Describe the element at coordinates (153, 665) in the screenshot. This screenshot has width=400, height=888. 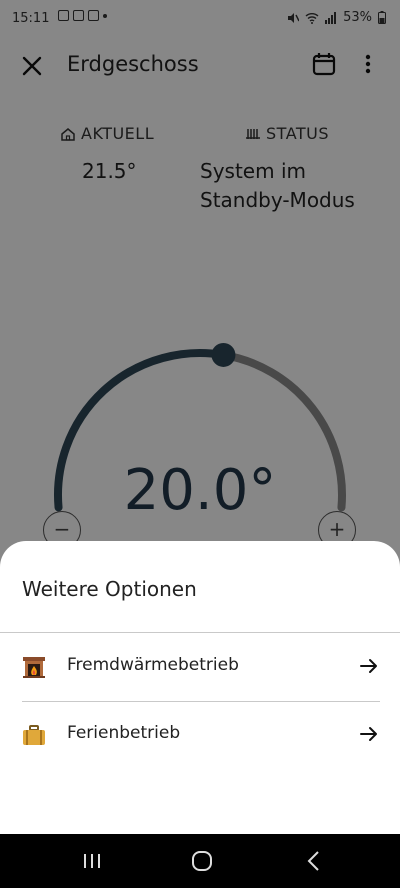
I see `option-label: Fremdwärmebetrieb` at that location.